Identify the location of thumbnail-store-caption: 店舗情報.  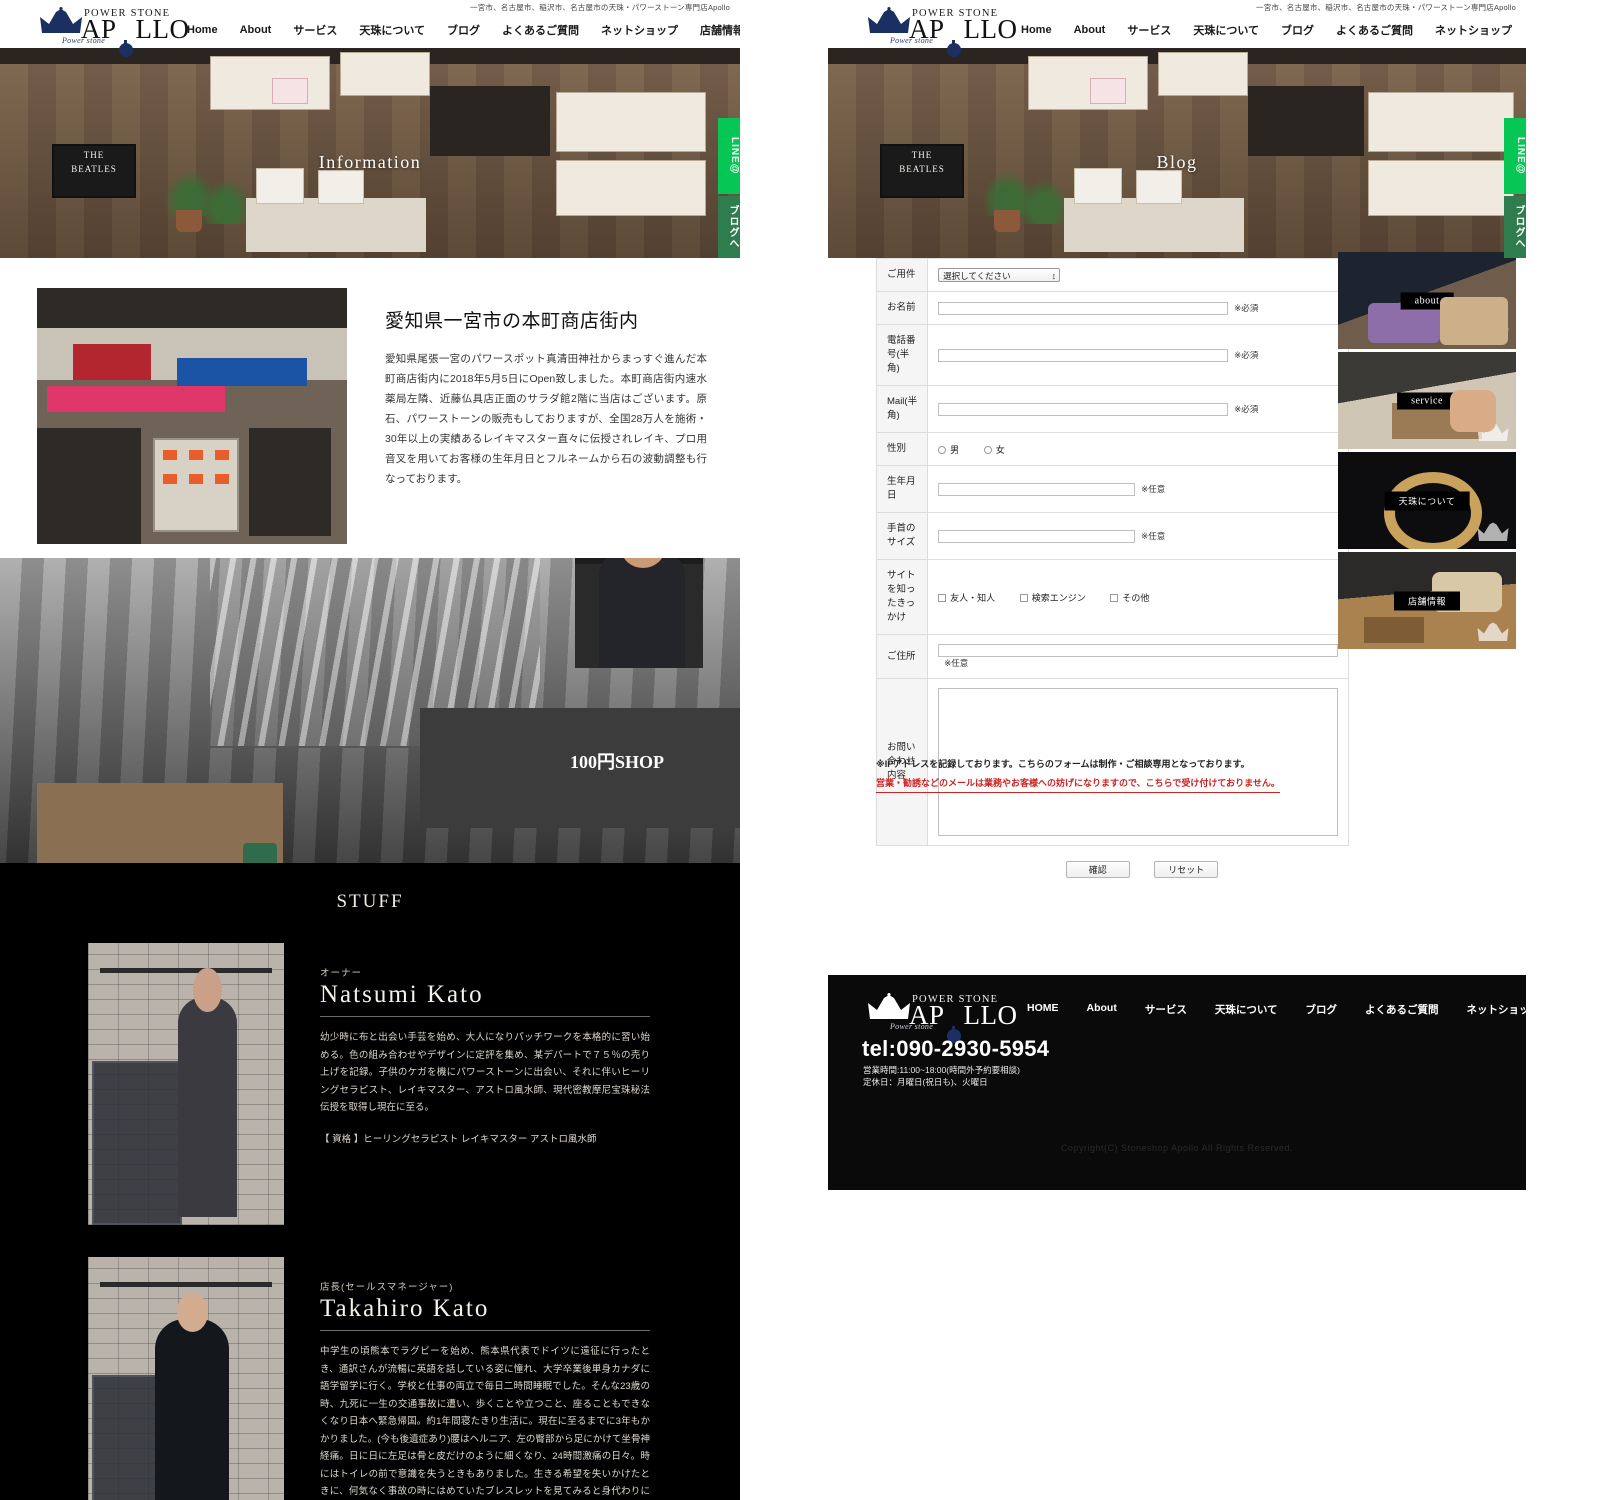
(1427, 600).